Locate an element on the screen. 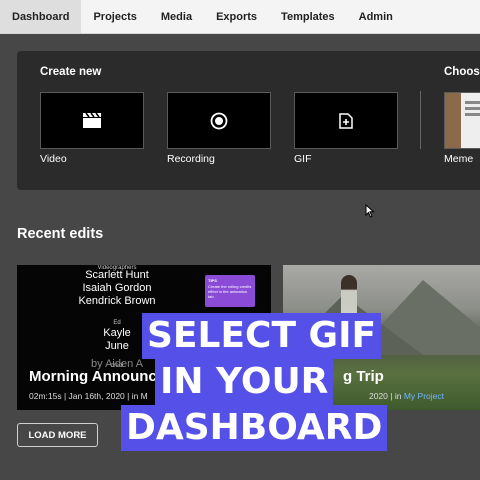  create-video-tile is located at coordinates (92, 120).